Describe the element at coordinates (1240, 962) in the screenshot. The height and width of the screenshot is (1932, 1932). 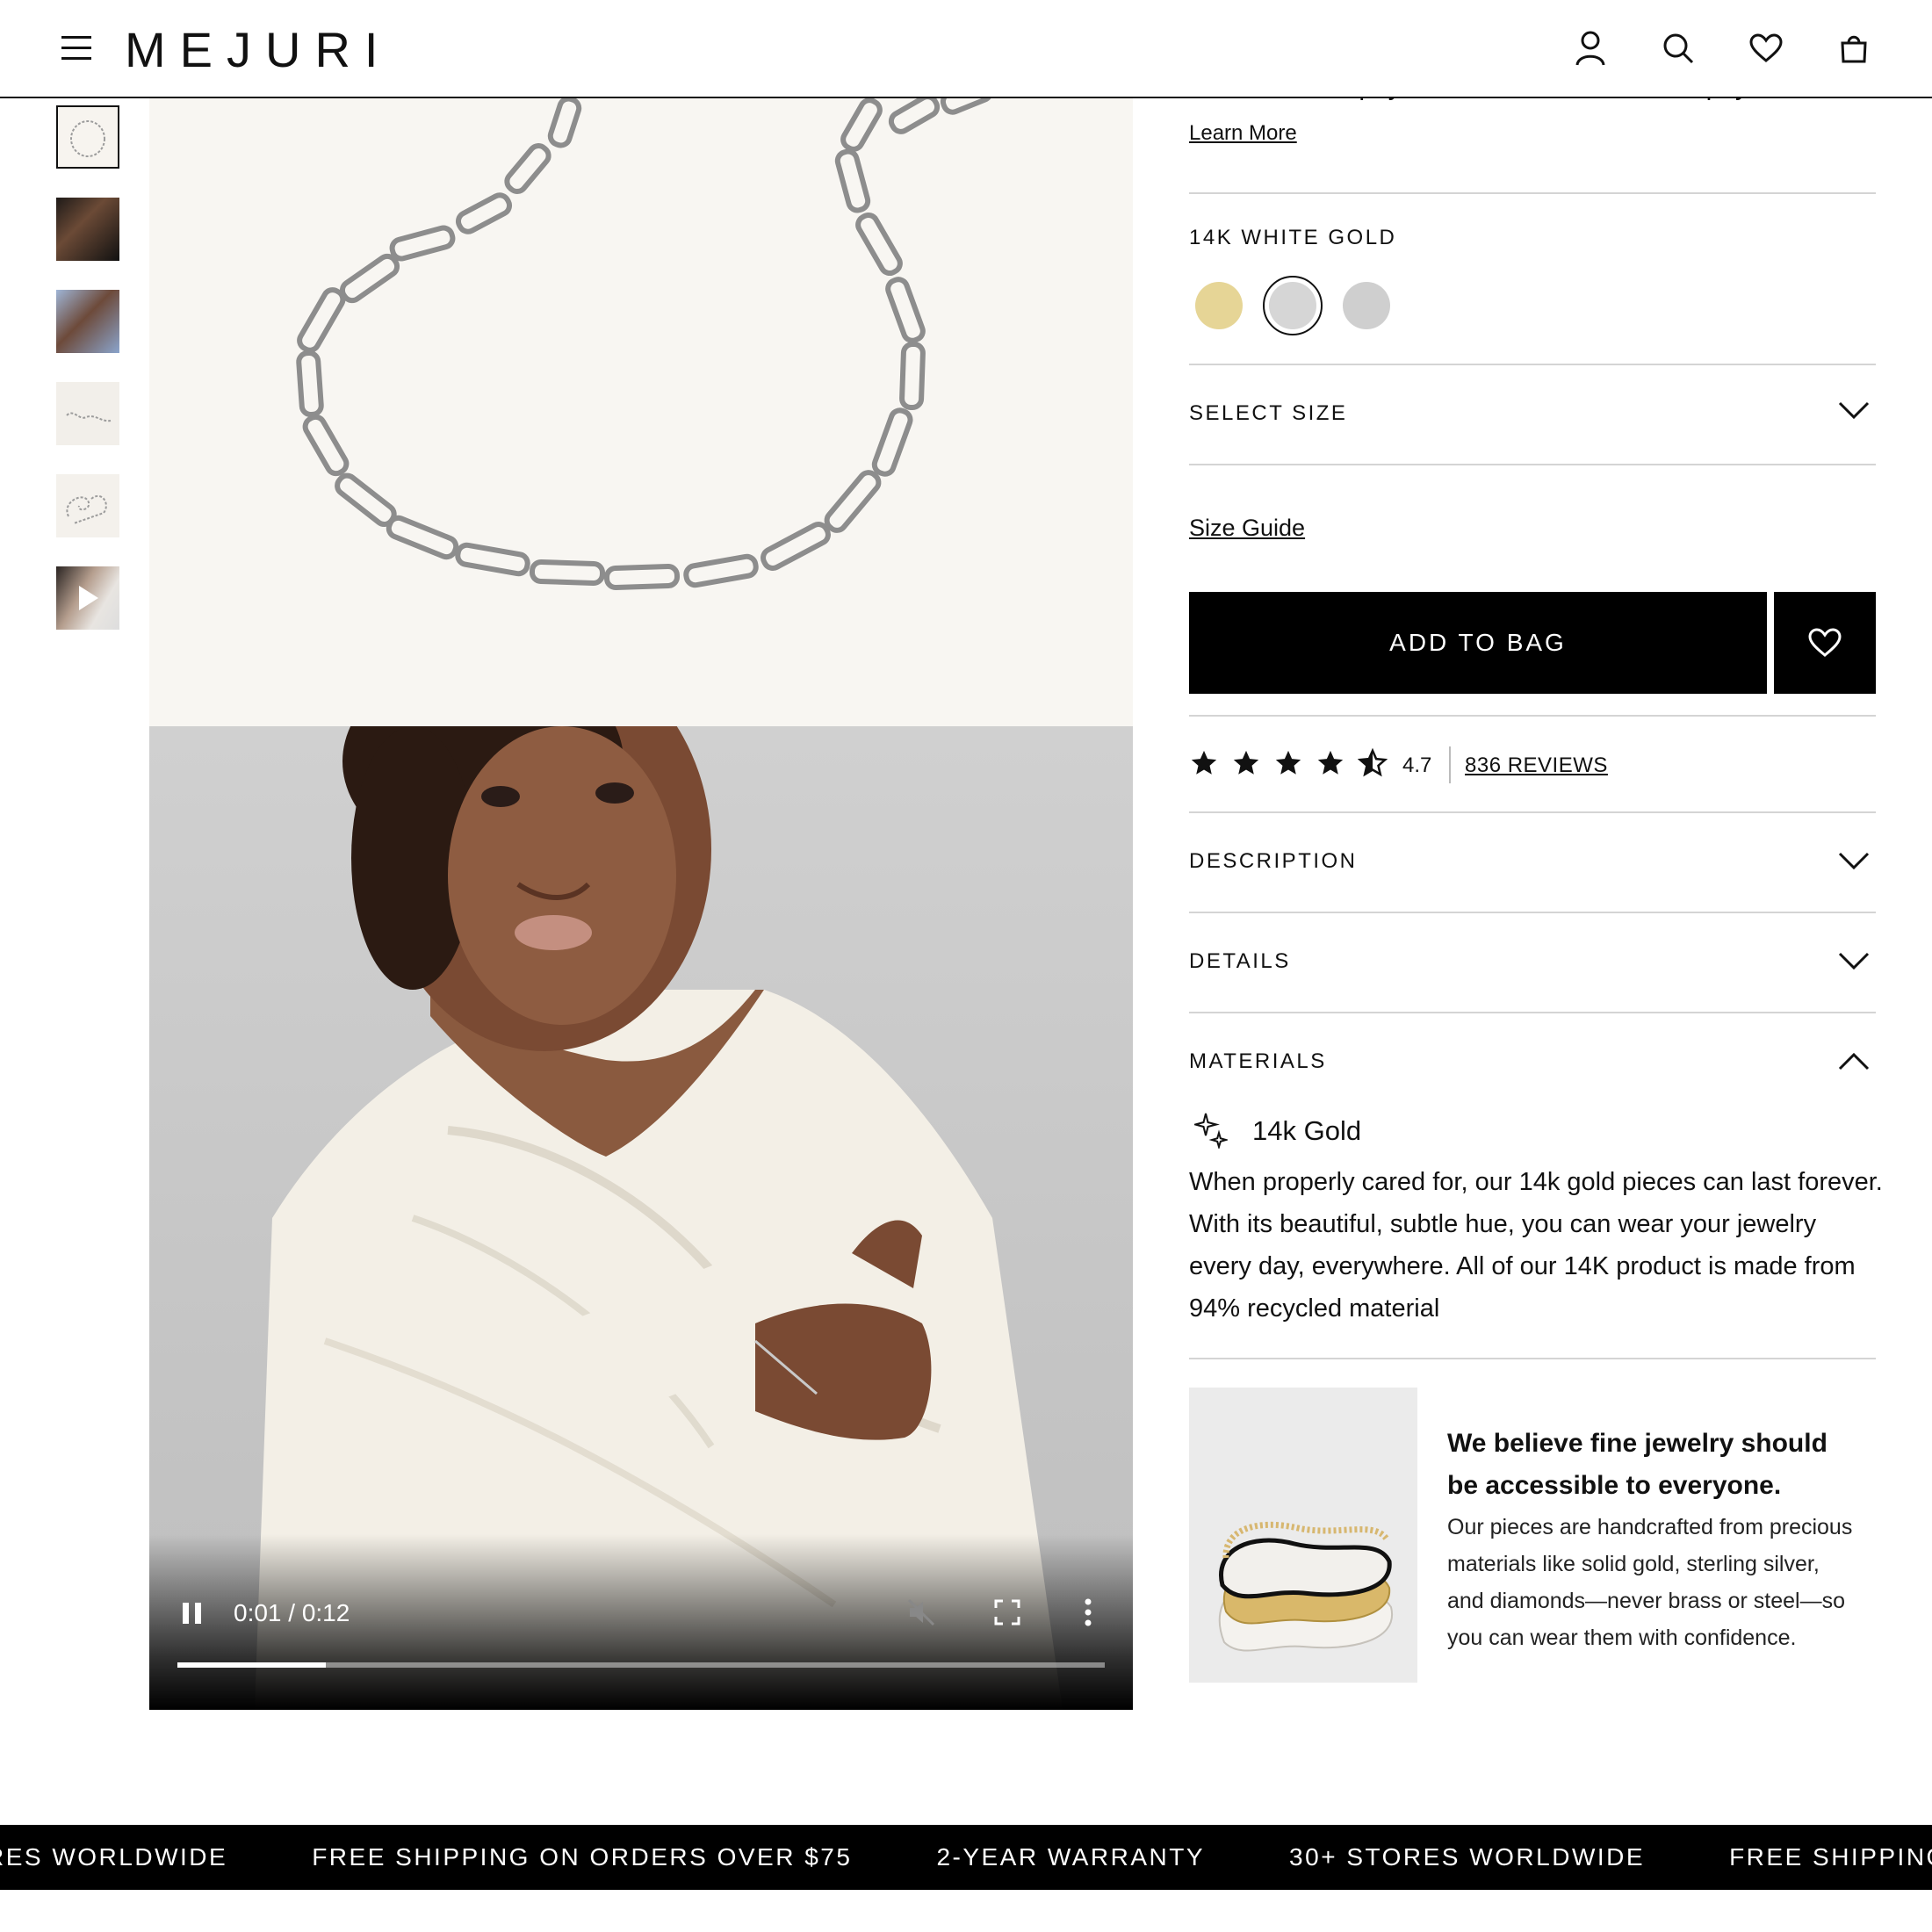
I see `accordion-details: DETAILS` at that location.